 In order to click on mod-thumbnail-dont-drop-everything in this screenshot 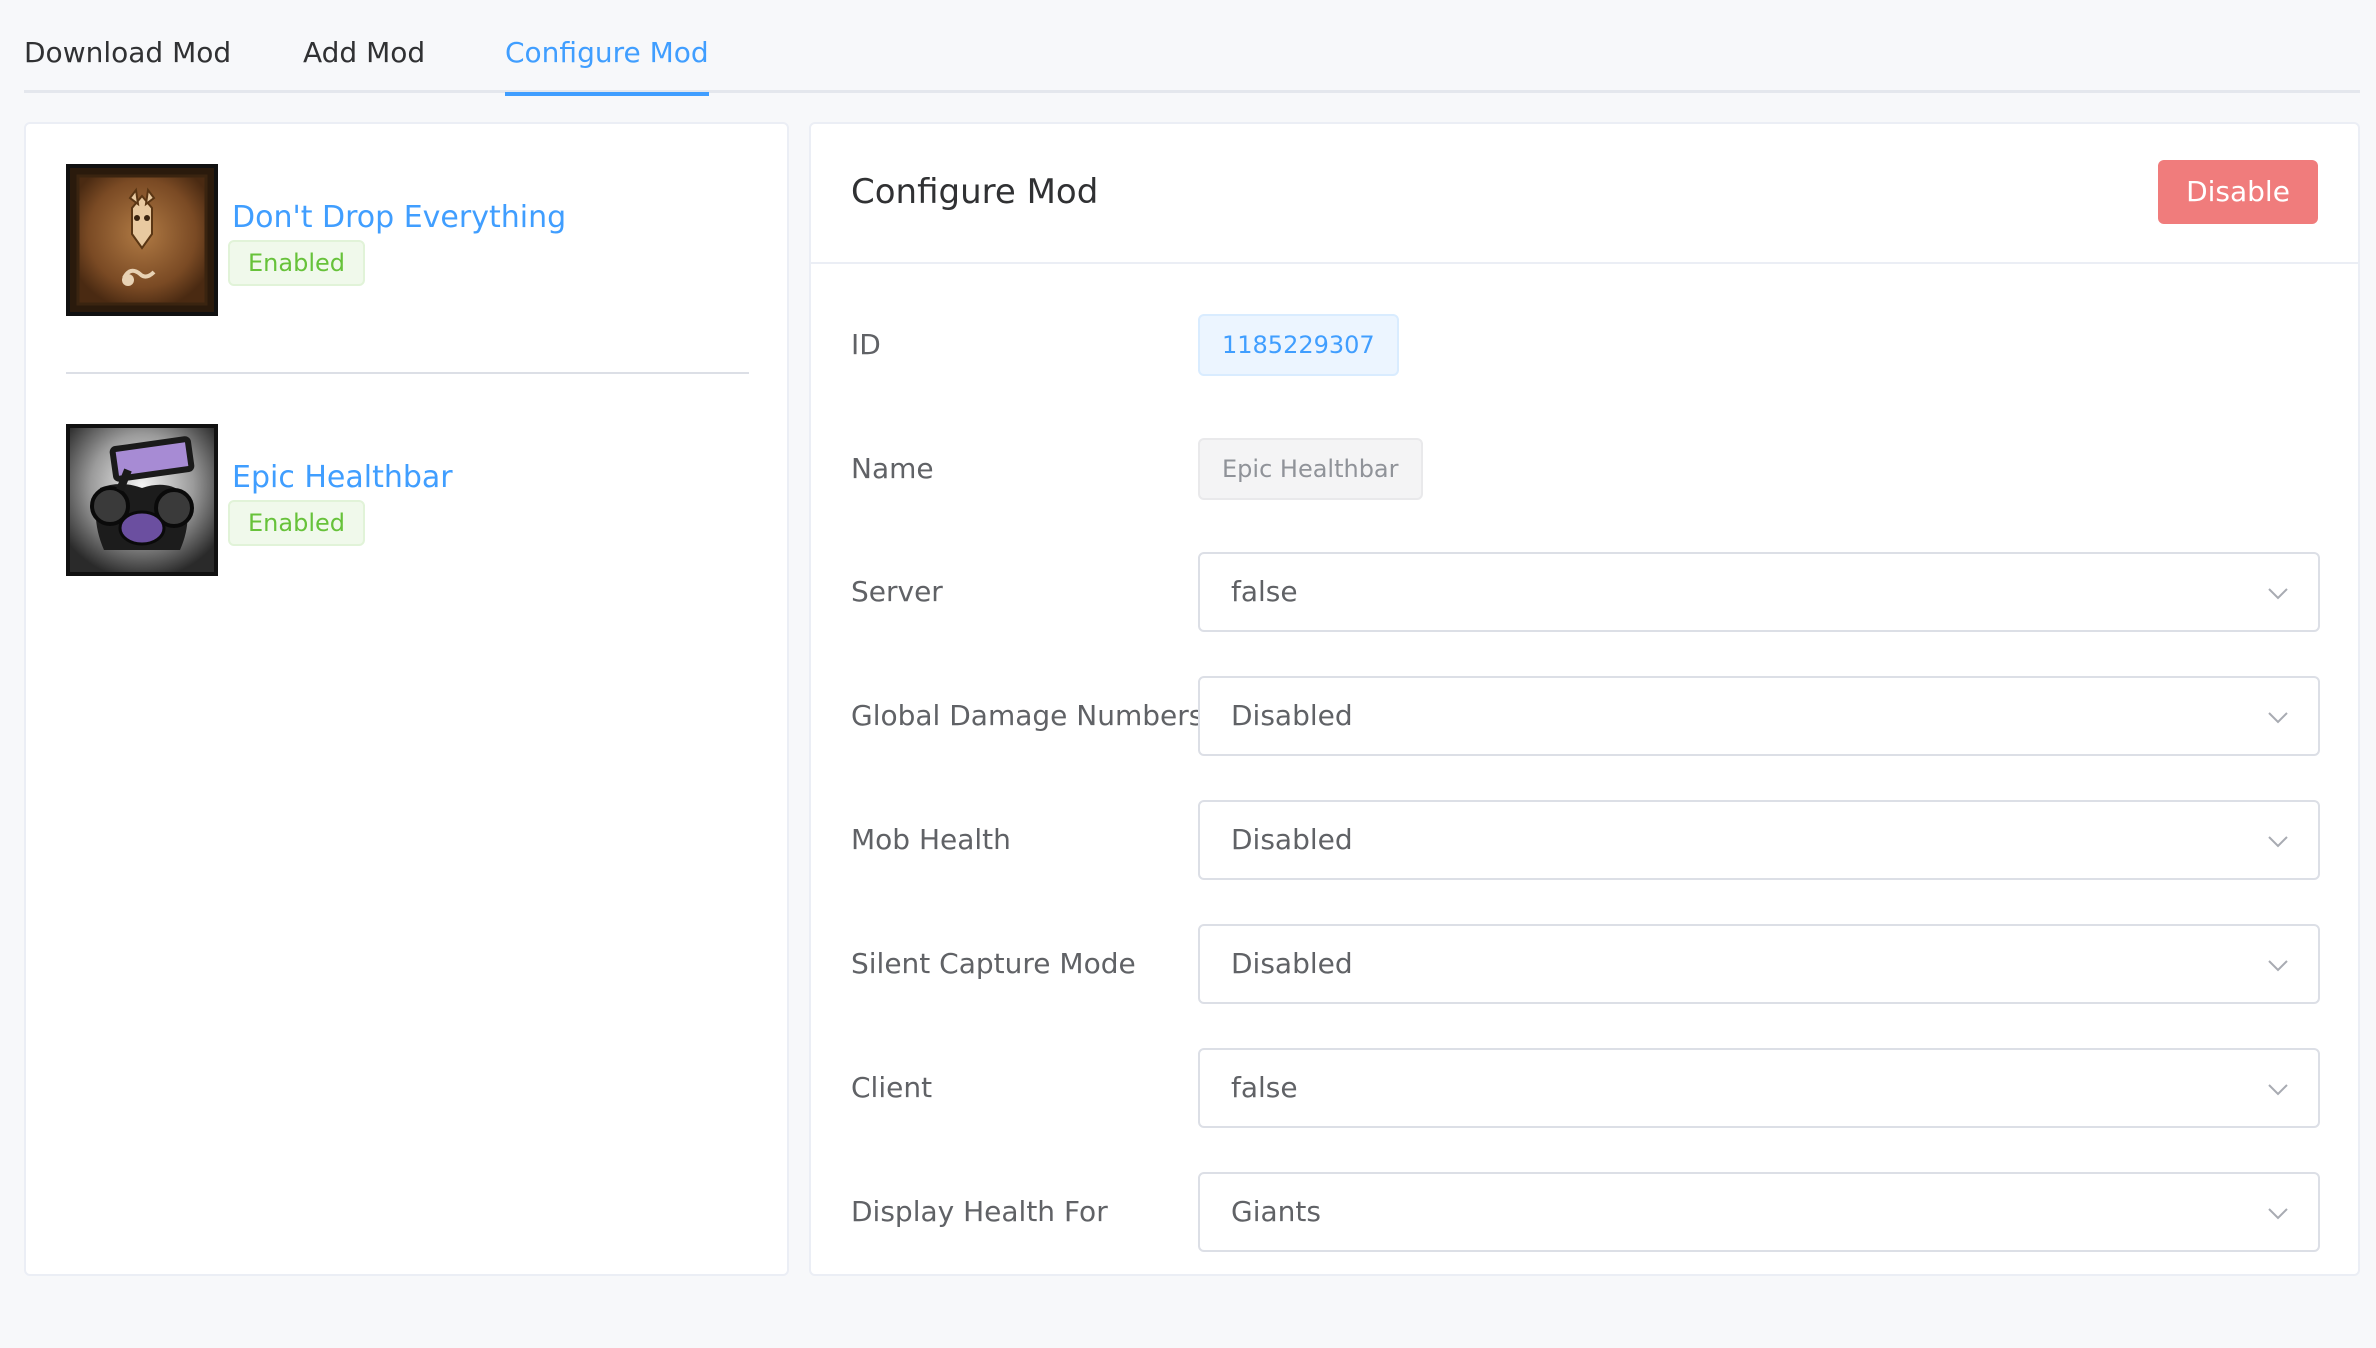, I will do `click(142, 240)`.